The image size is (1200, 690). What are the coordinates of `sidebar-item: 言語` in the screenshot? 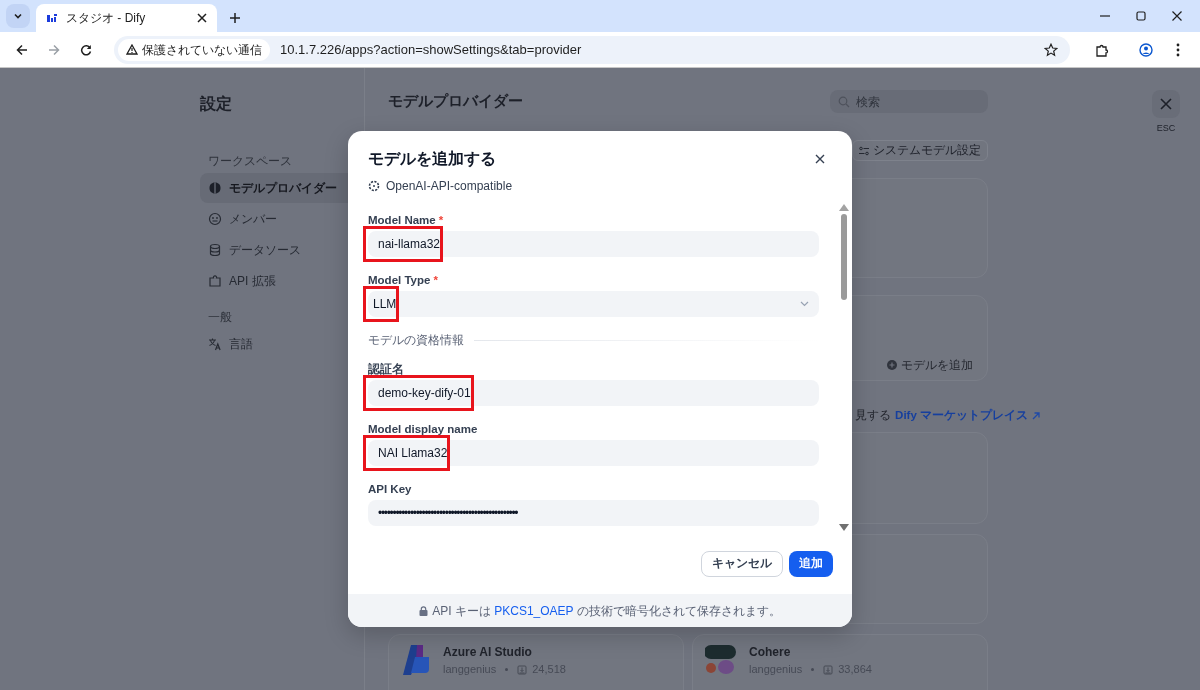 It's located at (278, 344).